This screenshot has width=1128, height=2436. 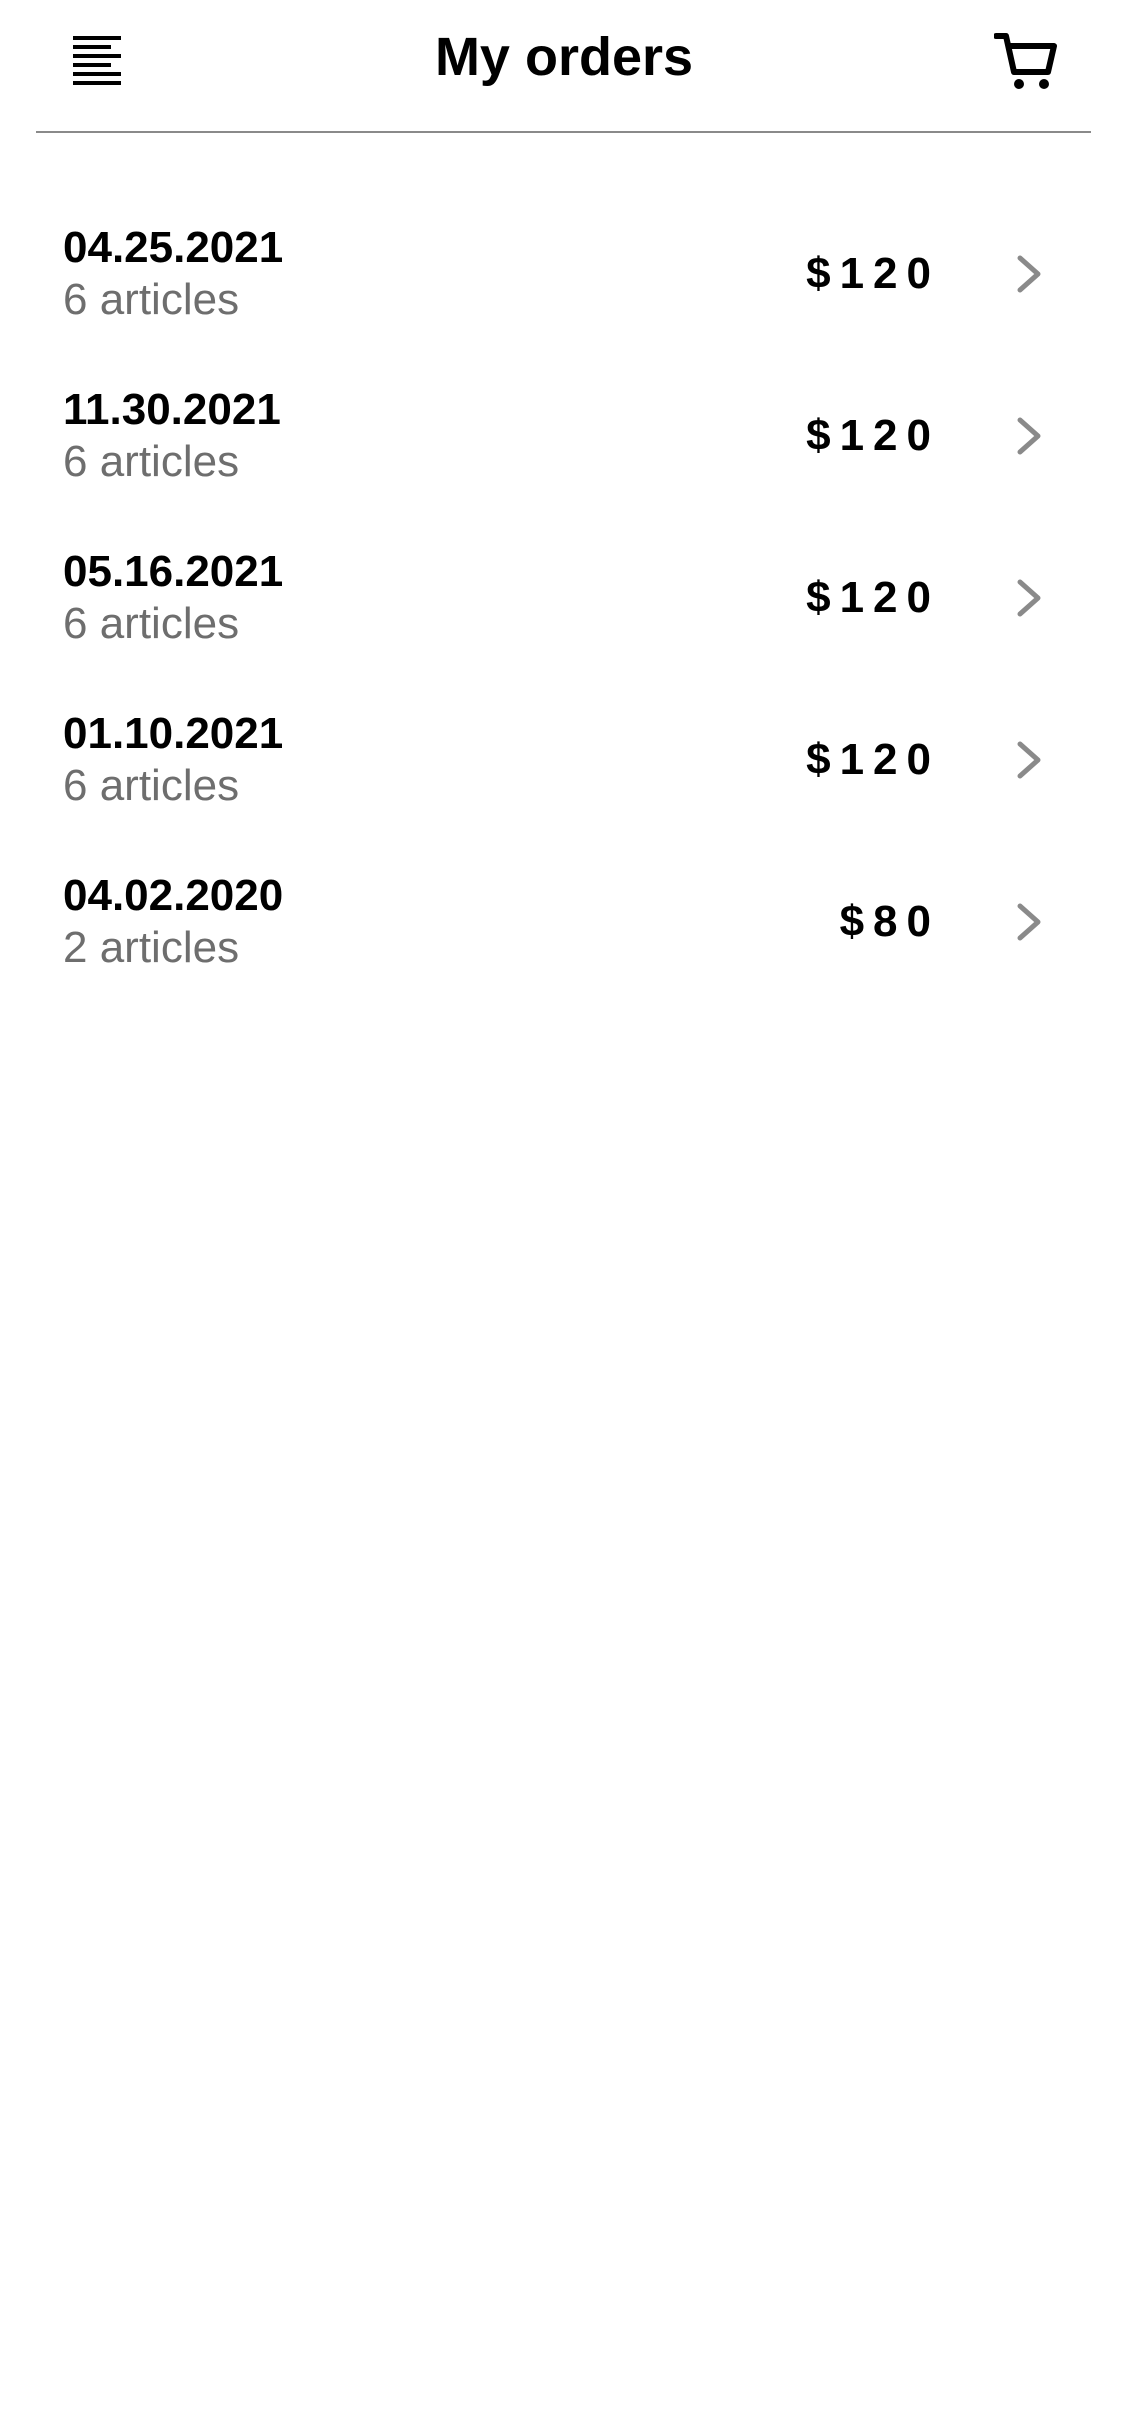 What do you see at coordinates (563, 132) in the screenshot?
I see `header-divider` at bounding box center [563, 132].